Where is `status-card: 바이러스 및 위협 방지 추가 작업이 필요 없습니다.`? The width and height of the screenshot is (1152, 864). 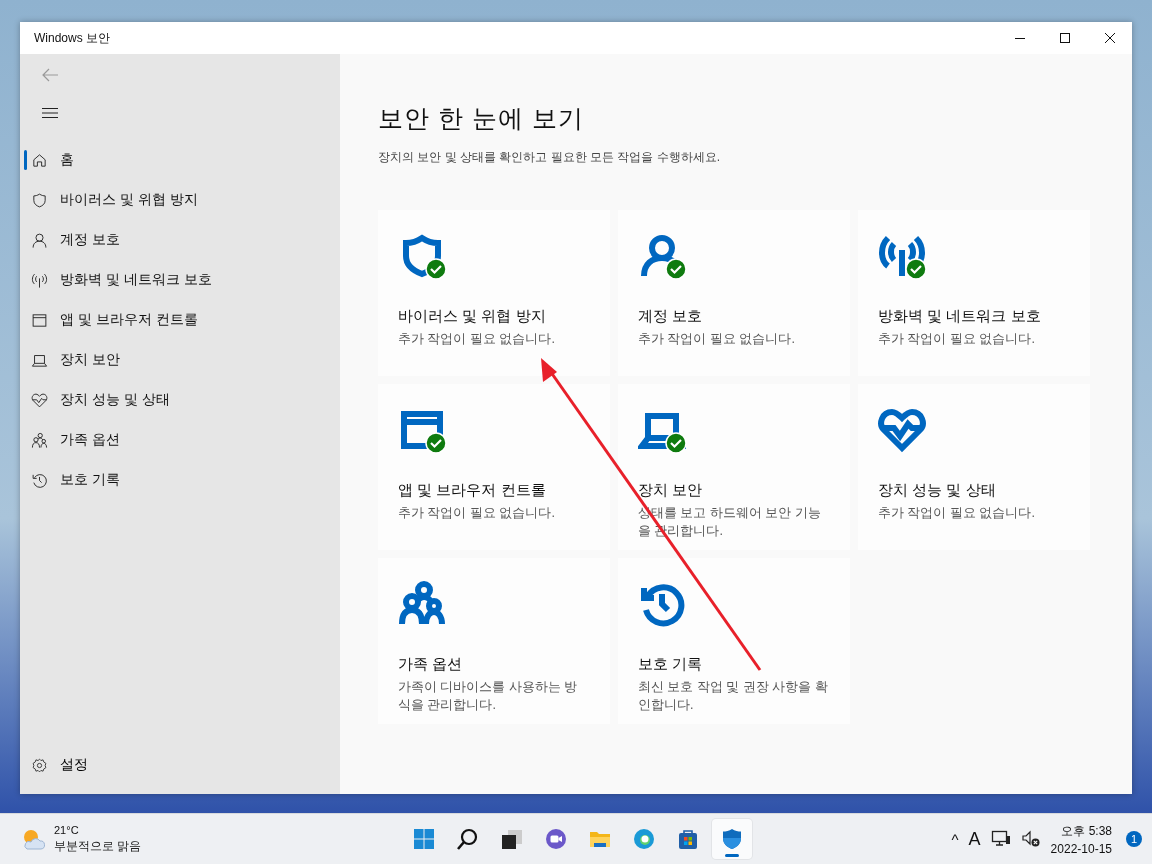 status-card: 바이러스 및 위협 방지 추가 작업이 필요 없습니다. is located at coordinates (494, 293).